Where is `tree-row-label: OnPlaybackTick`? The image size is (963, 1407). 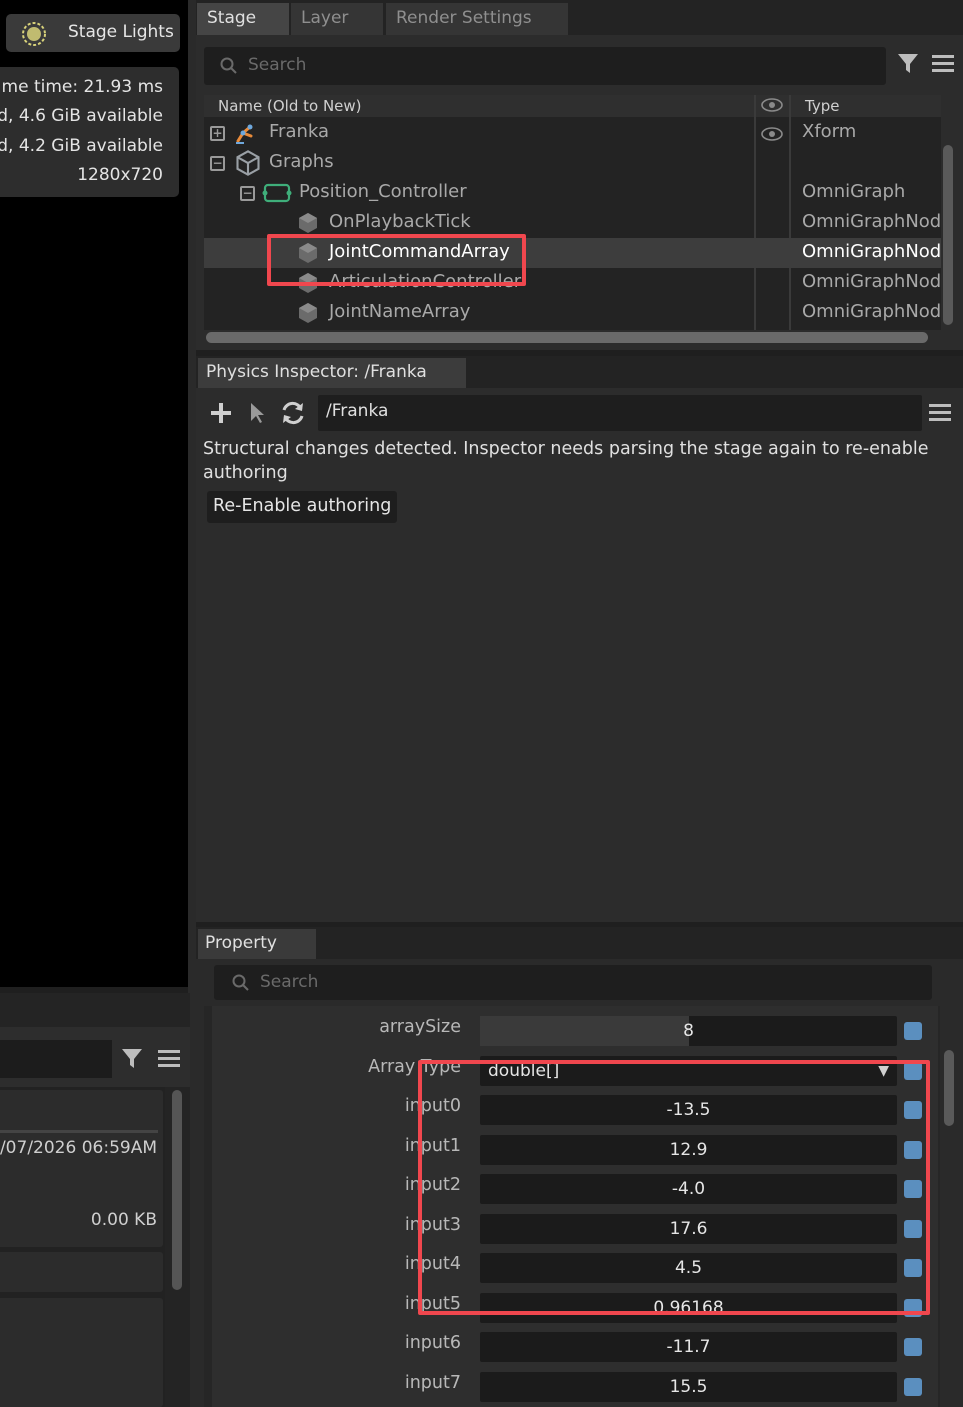 tree-row-label: OnPlaybackTick is located at coordinates (400, 221).